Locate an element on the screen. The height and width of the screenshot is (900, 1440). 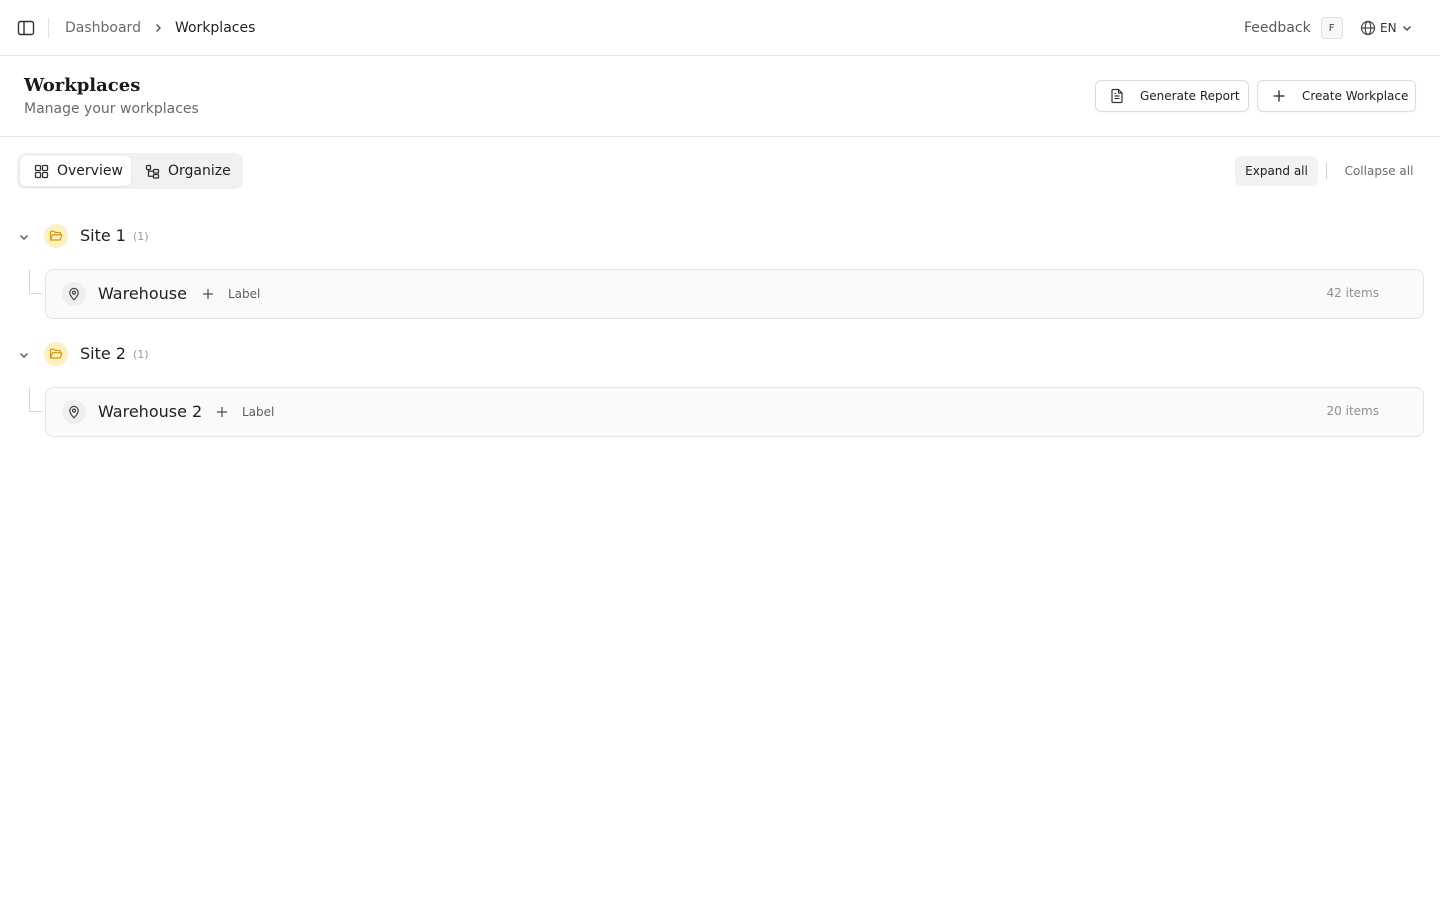
feedback-label: Feedback is located at coordinates (1277, 28).